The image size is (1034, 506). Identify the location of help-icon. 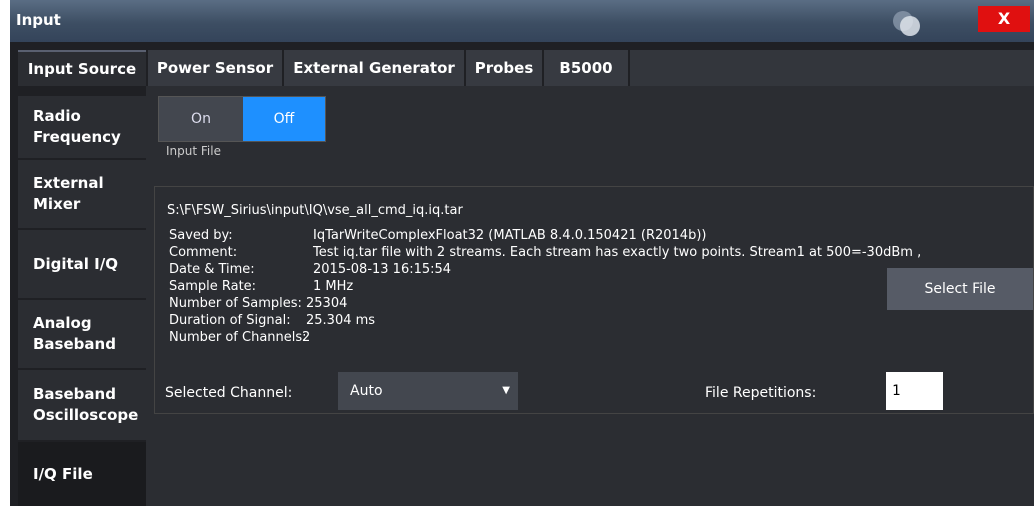
(907, 23).